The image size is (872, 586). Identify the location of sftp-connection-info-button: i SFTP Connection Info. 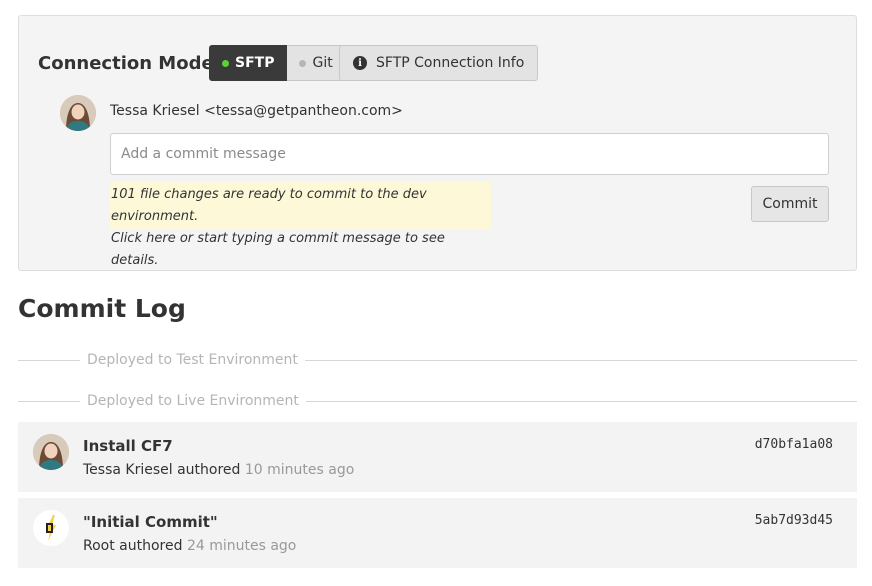
(439, 63).